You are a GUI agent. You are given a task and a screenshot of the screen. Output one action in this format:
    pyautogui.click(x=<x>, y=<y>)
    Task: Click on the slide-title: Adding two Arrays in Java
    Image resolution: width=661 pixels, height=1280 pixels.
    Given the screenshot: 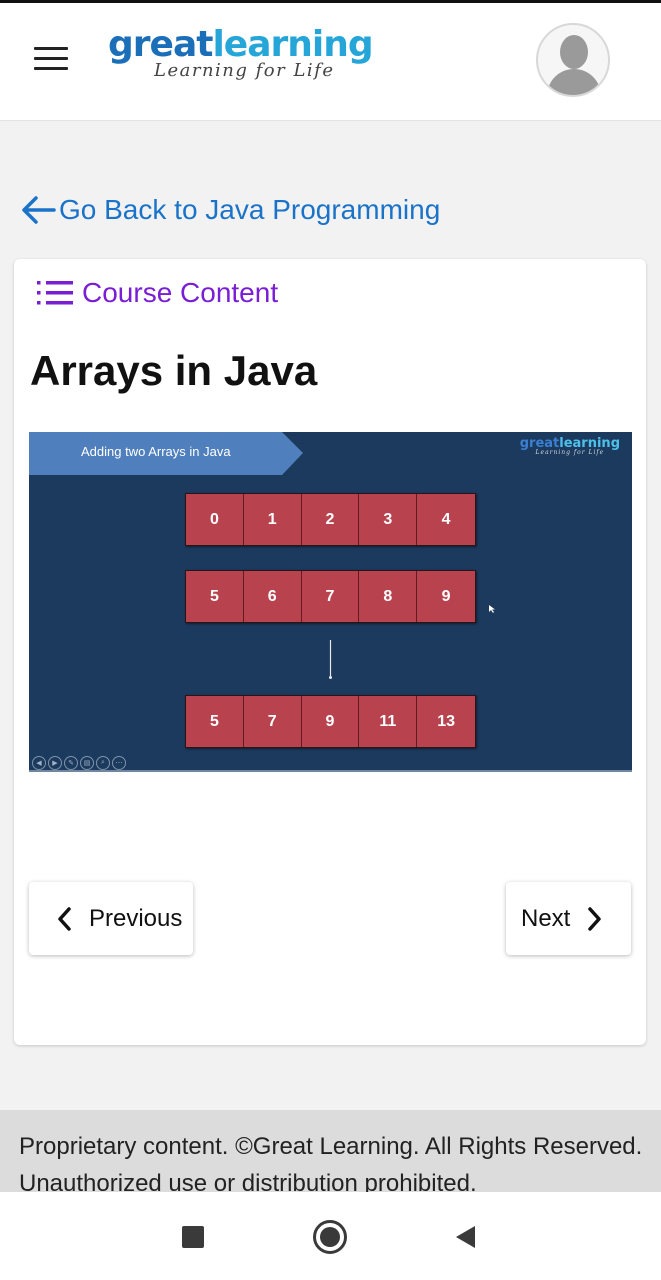 What is the action you would take?
    pyautogui.click(x=156, y=451)
    